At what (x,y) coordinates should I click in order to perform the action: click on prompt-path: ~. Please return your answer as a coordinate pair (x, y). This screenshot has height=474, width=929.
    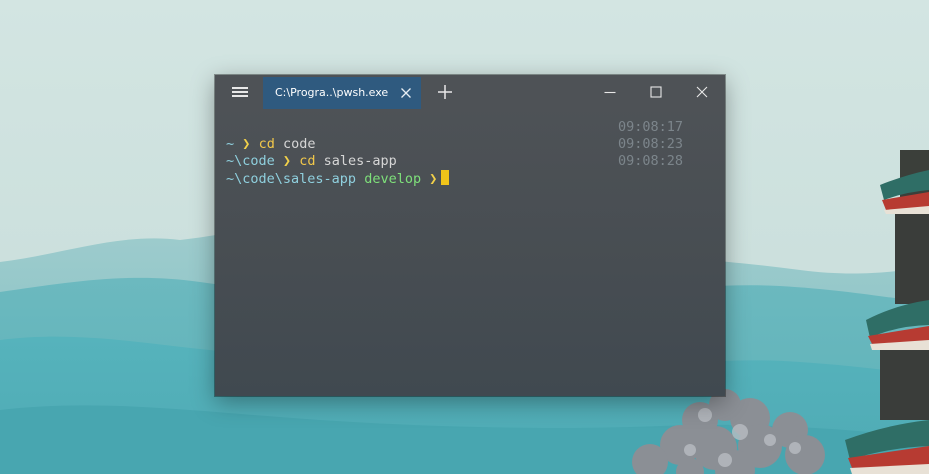
    Looking at the image, I should click on (230, 144).